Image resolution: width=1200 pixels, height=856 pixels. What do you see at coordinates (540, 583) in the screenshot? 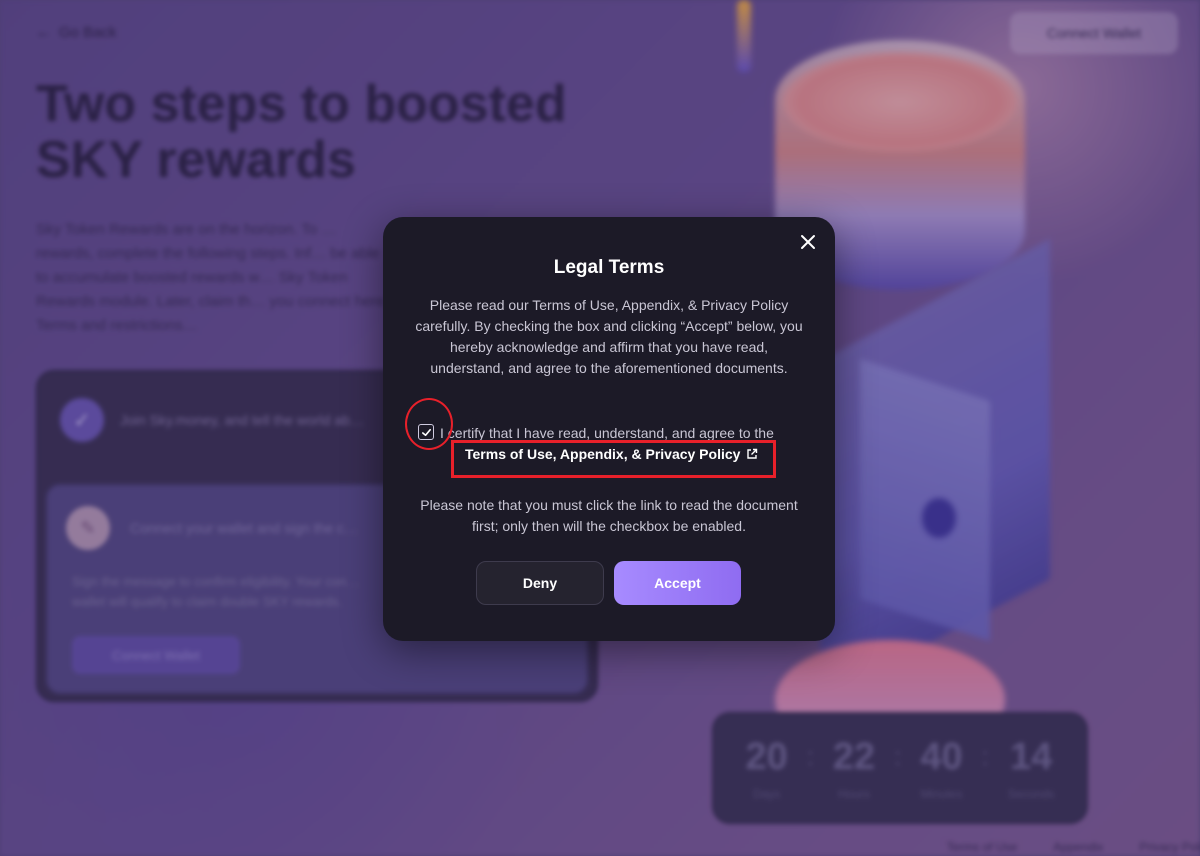
I see `deny-button: Deny` at bounding box center [540, 583].